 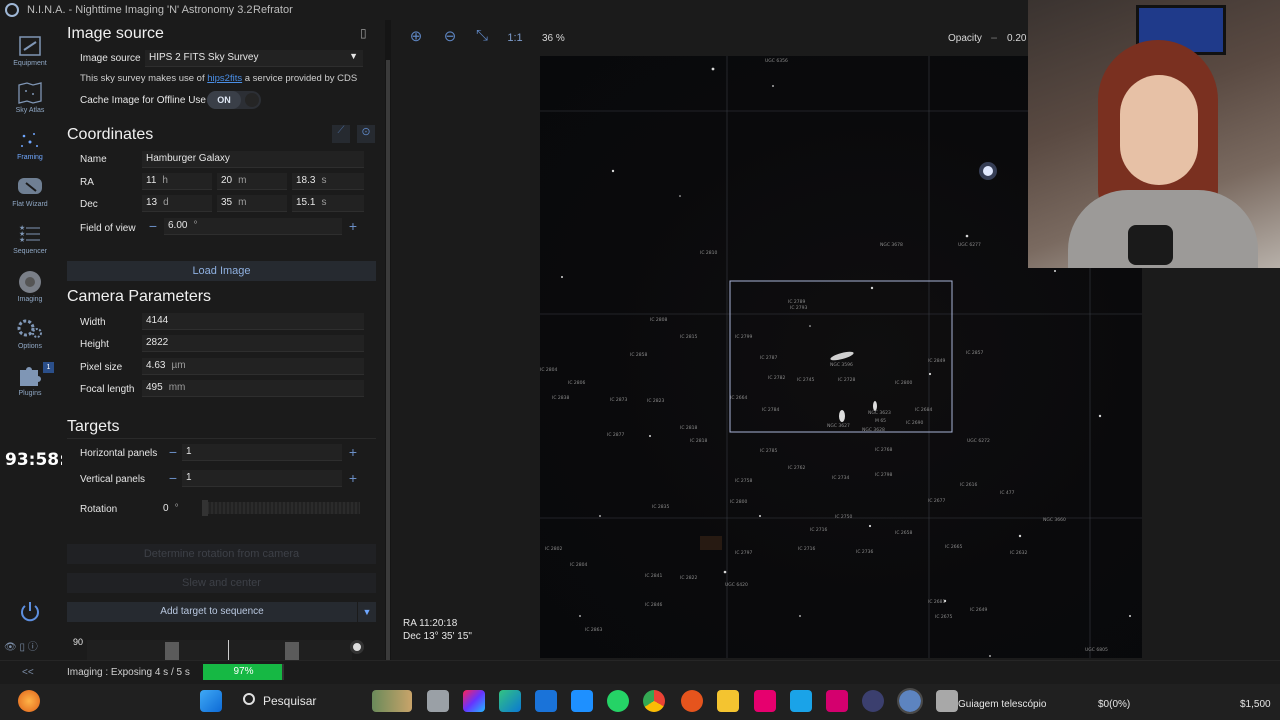 What do you see at coordinates (416, 38) in the screenshot?
I see `zoom-in-button: ⊕` at bounding box center [416, 38].